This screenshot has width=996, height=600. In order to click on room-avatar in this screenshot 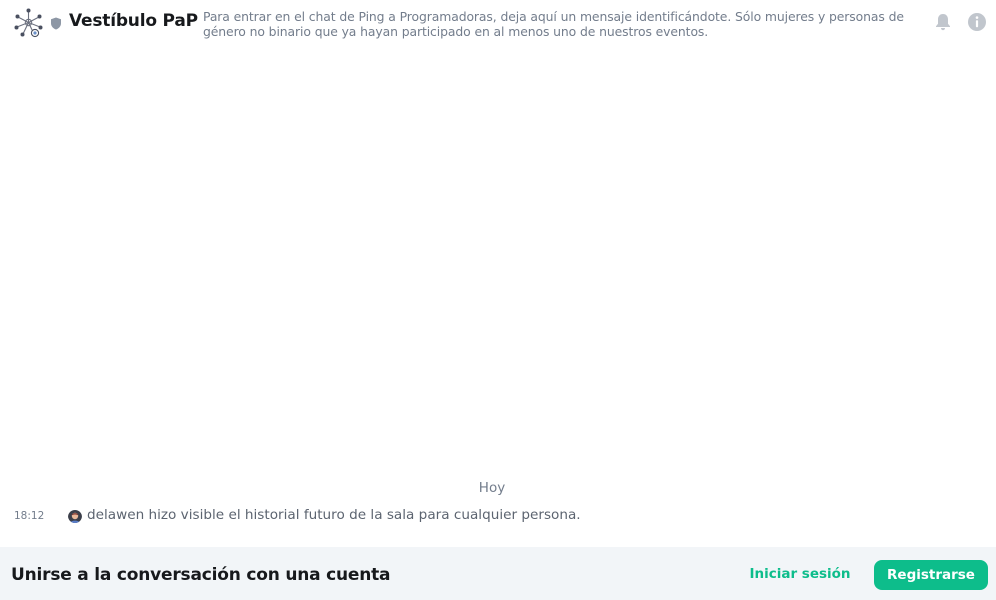, I will do `click(28, 22)`.